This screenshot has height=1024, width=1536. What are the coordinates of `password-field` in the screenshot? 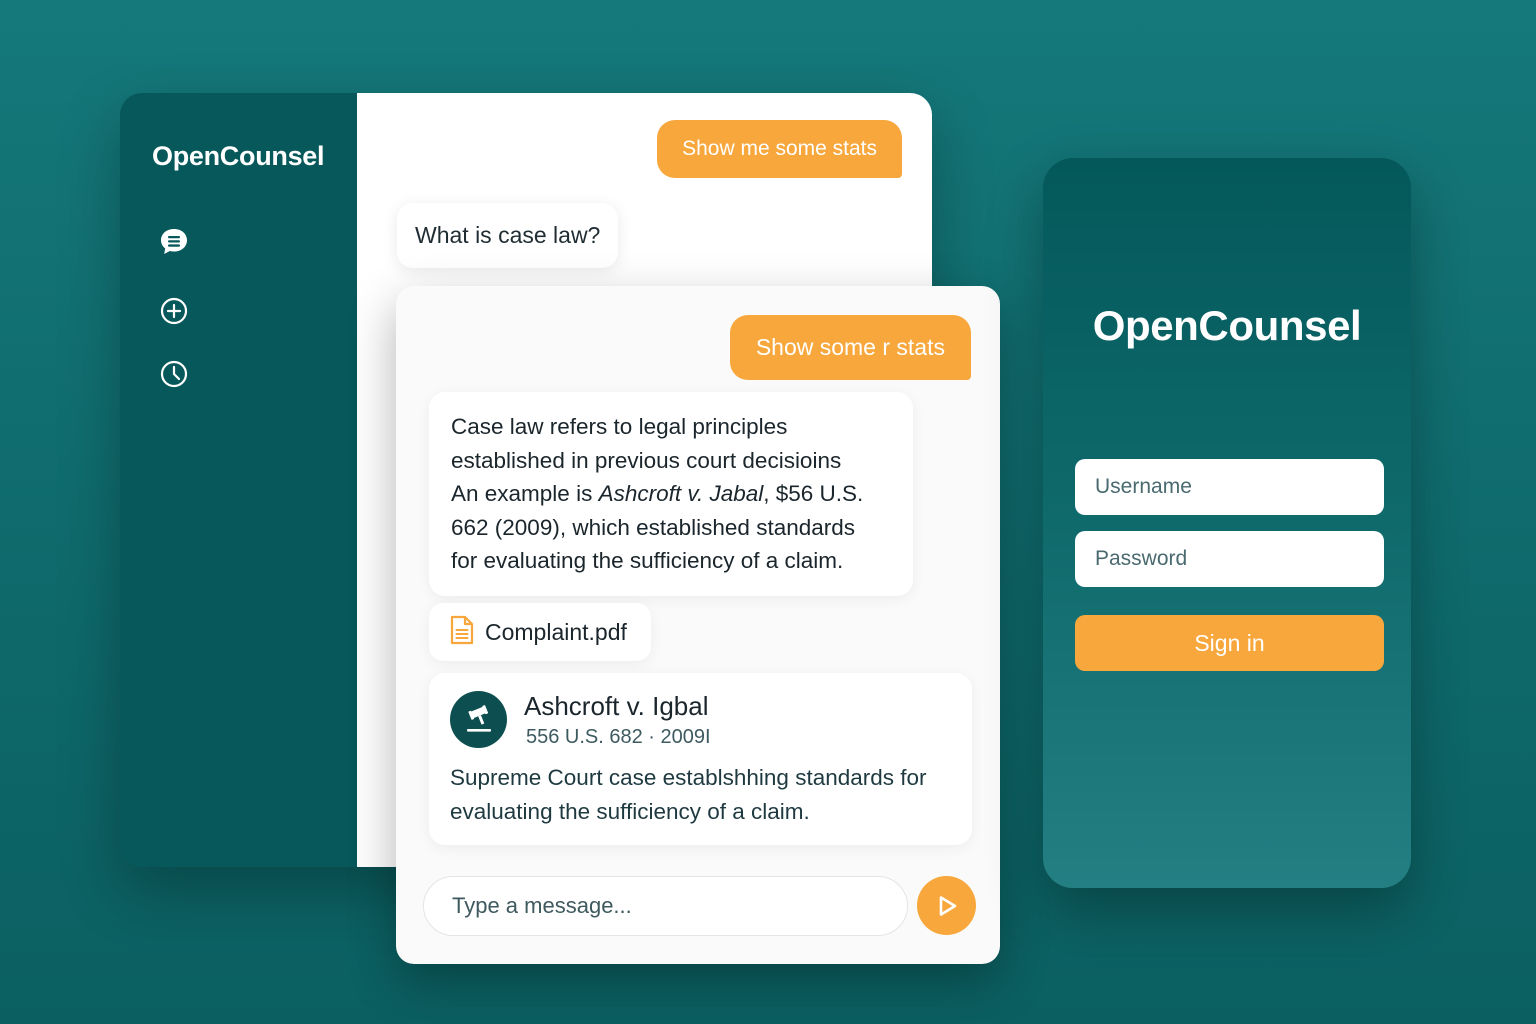 It's located at (1229, 559).